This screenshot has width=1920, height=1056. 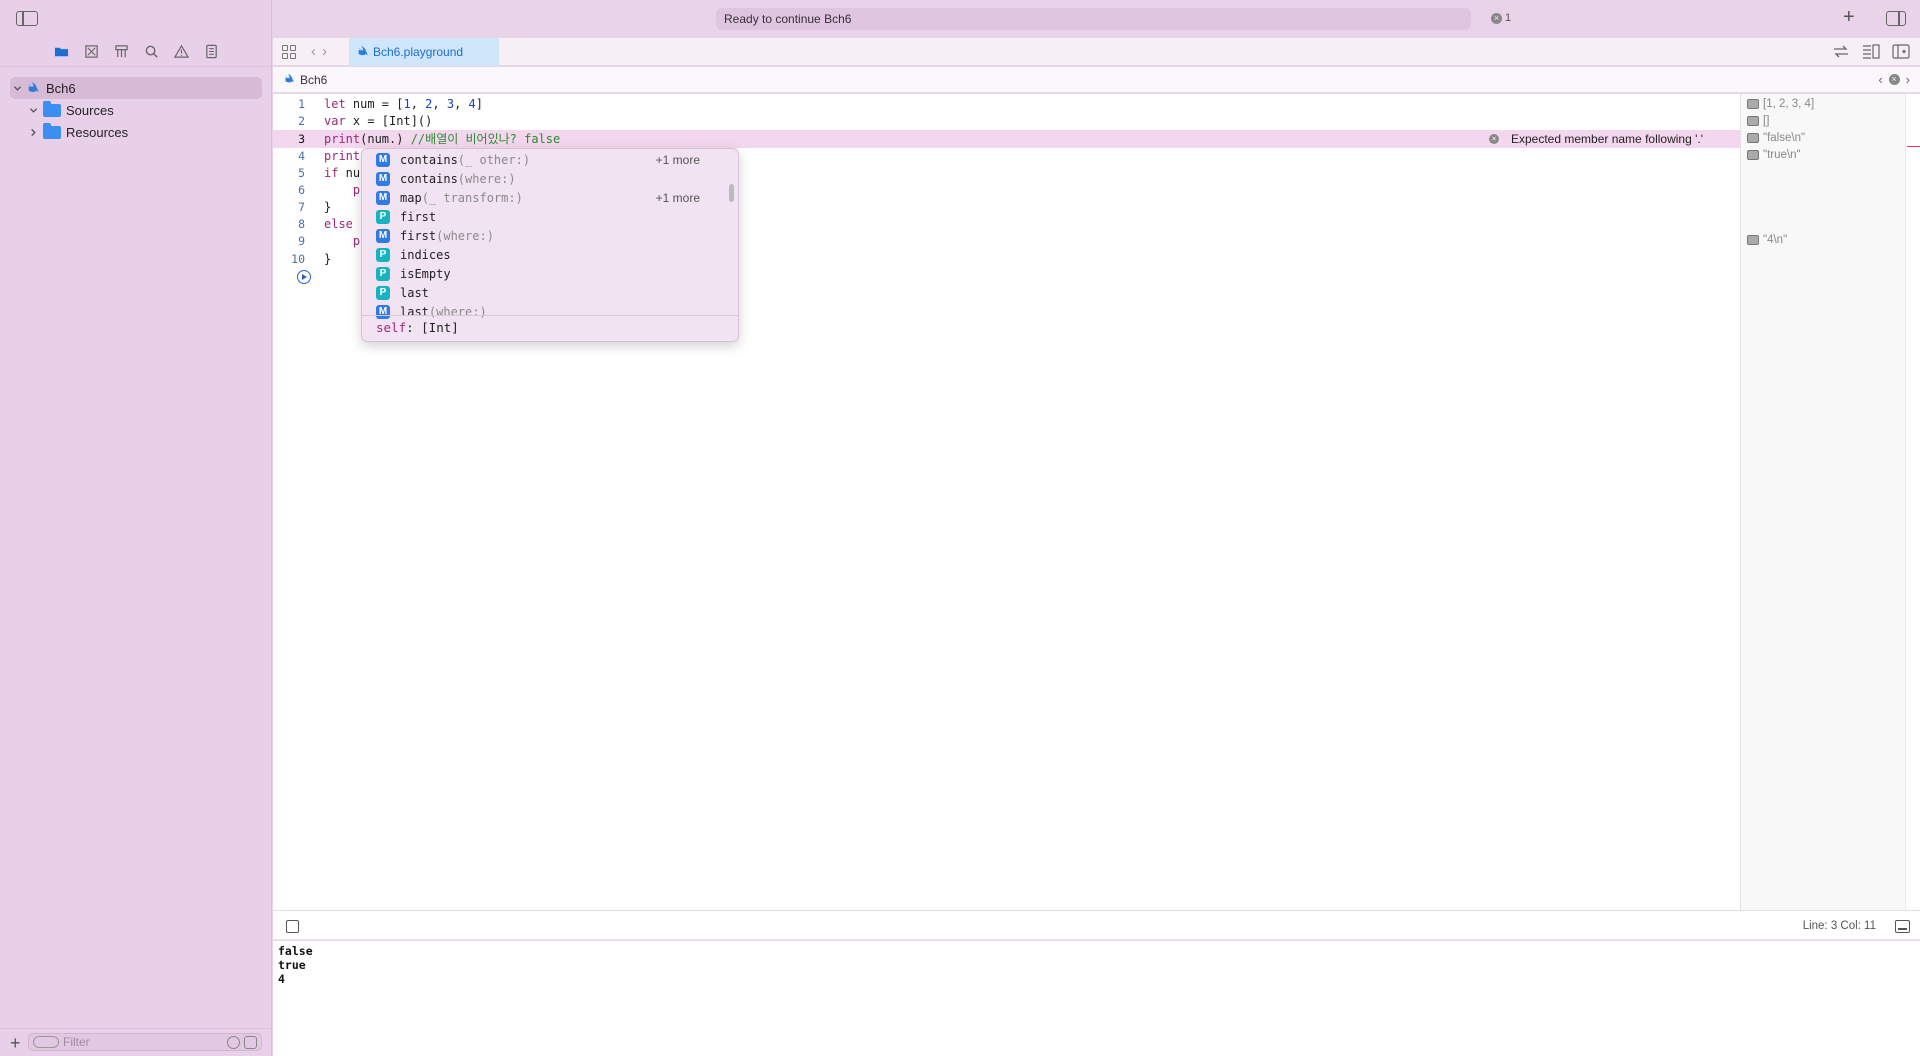 I want to click on code-line-5: if nu, so click(x=342, y=173).